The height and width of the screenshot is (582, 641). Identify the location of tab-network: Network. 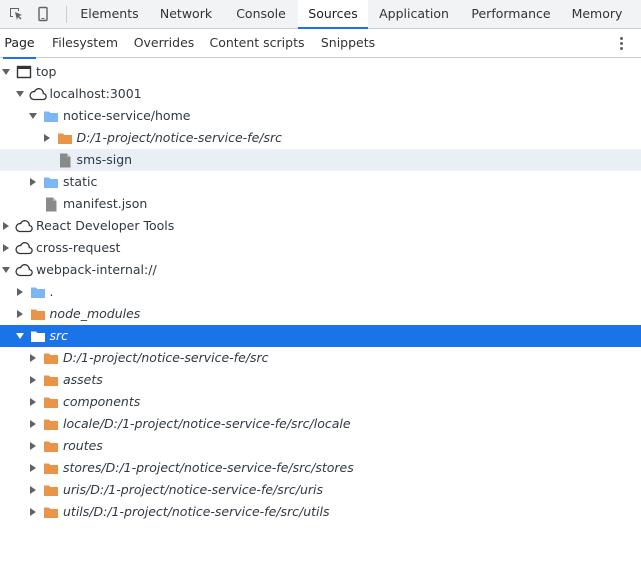
(186, 14).